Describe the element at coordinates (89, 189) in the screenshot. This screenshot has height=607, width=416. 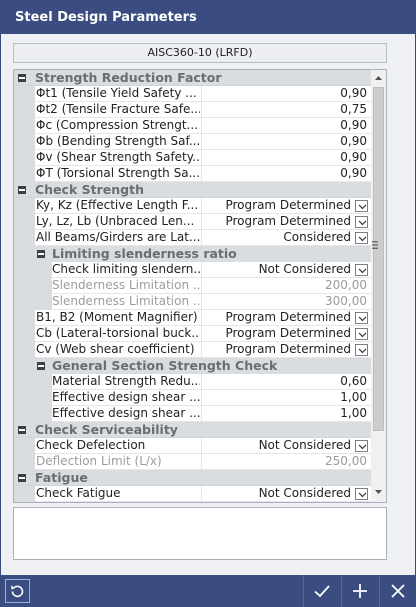
I see `category-label: Check Strength` at that location.